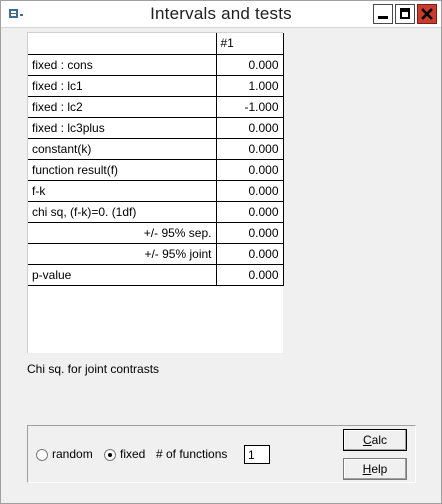 The image size is (442, 504). I want to click on header-cell-column-1: #1, so click(250, 44).